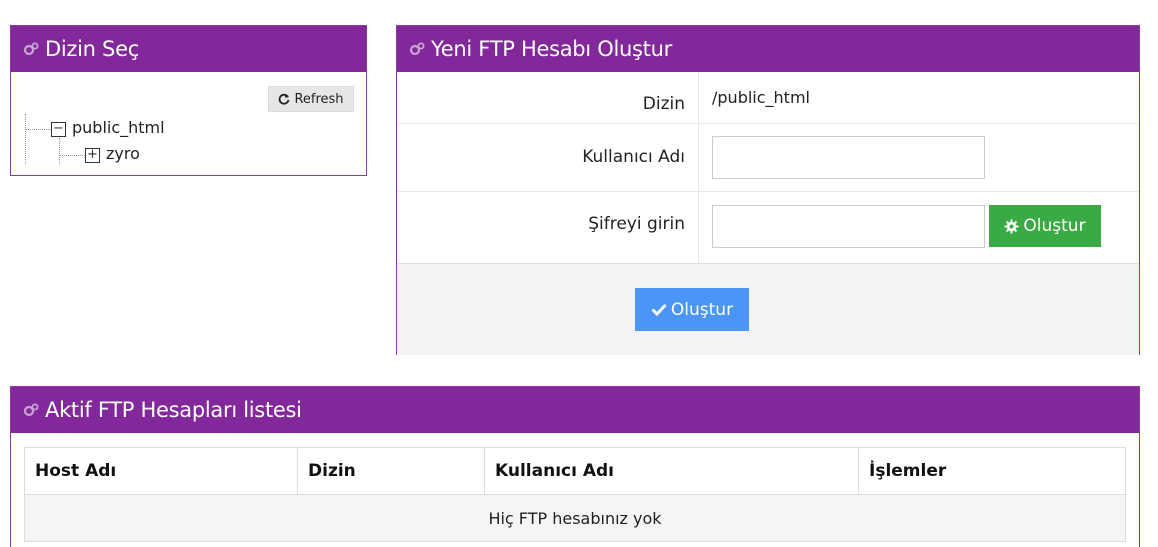 Image resolution: width=1158 pixels, height=547 pixels. Describe the element at coordinates (118, 127) in the screenshot. I see `tree-node-public-html: public_html` at that location.